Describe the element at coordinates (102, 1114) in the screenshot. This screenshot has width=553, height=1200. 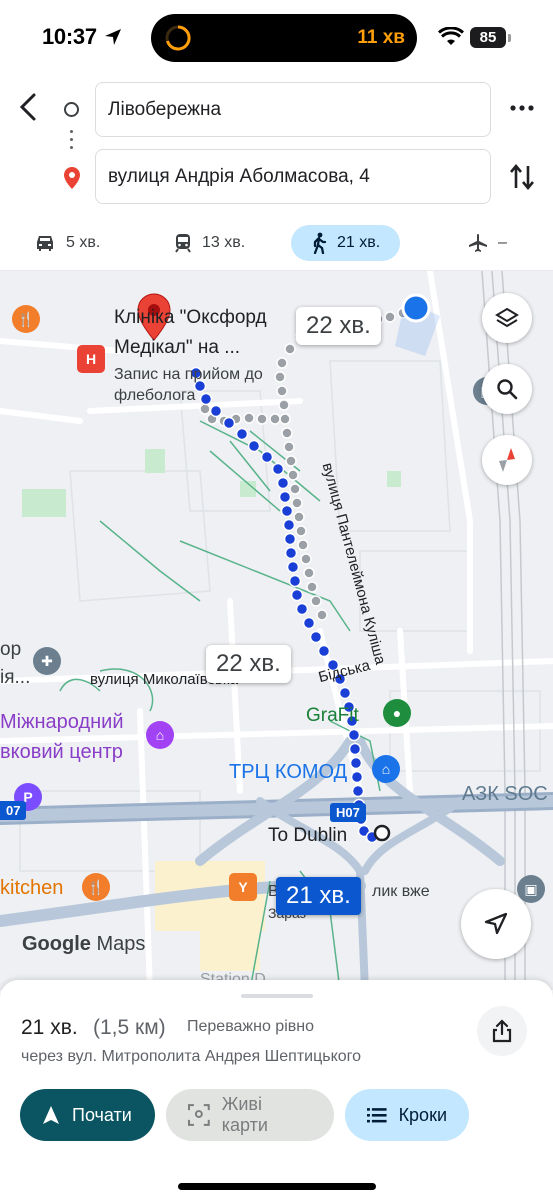
I see `start-label: Почати` at that location.